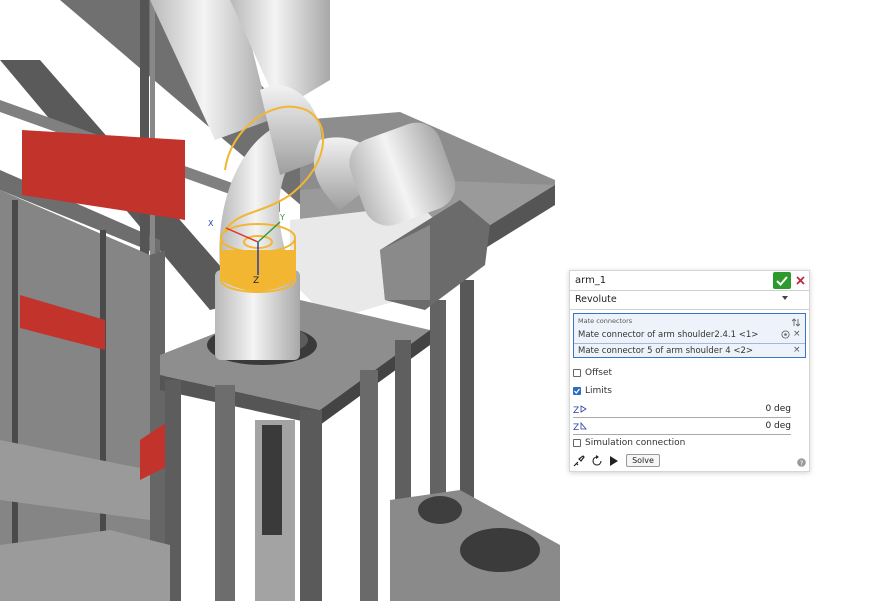 The width and height of the screenshot is (880, 605). What do you see at coordinates (682, 427) in the screenshot?
I see `limit-max-field: Z 0 deg` at bounding box center [682, 427].